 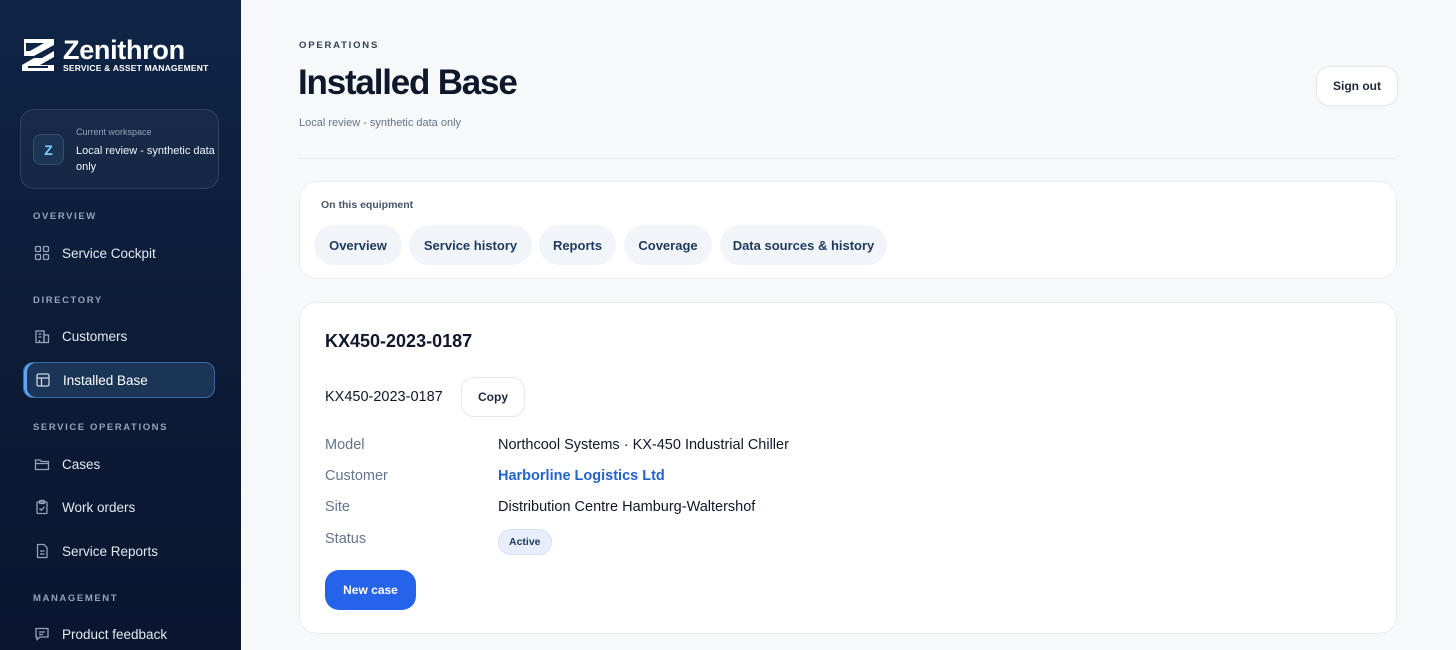 What do you see at coordinates (99, 507) in the screenshot?
I see `sidebar-item-label: Work orders` at bounding box center [99, 507].